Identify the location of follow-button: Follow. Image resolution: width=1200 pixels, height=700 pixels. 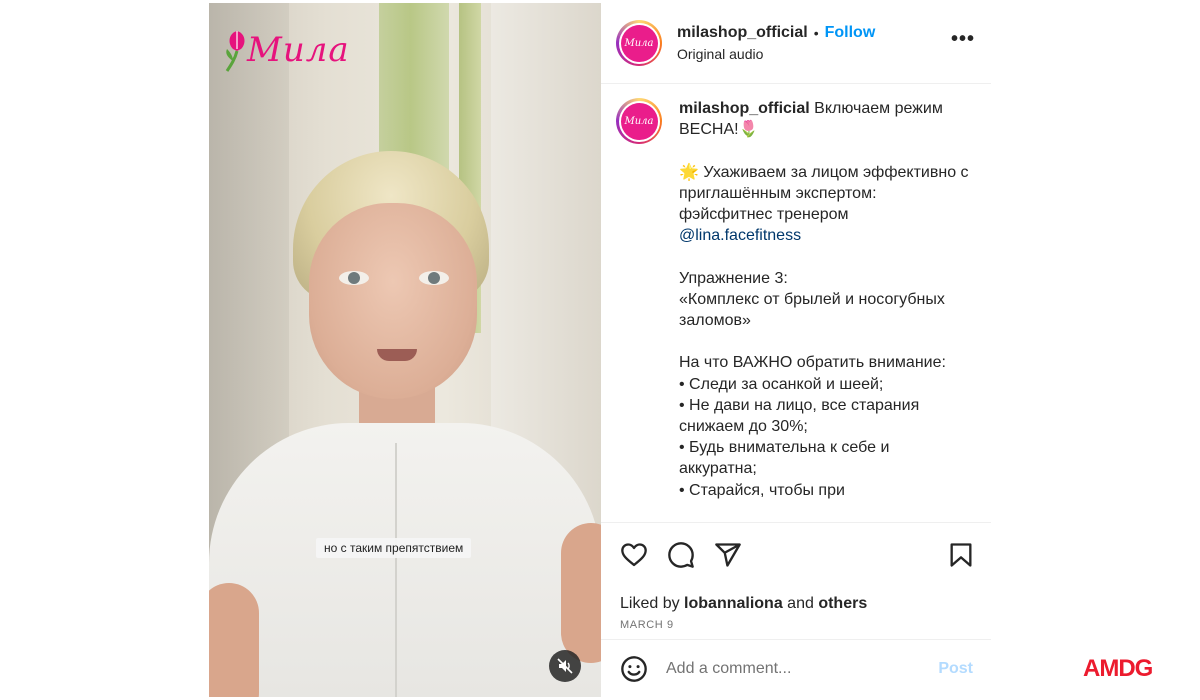
(850, 33).